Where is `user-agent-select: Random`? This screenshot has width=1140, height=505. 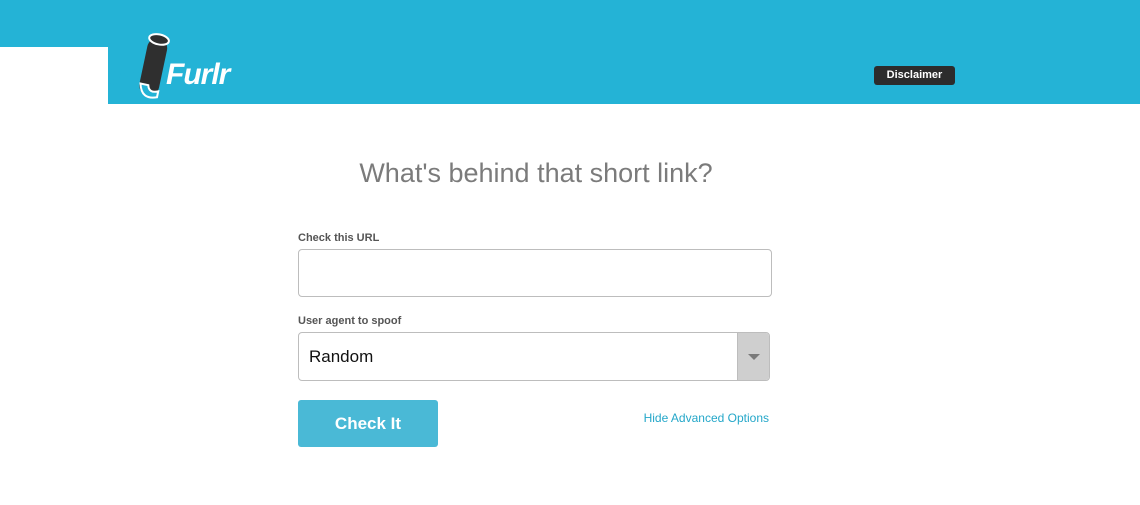
user-agent-select: Random is located at coordinates (534, 356).